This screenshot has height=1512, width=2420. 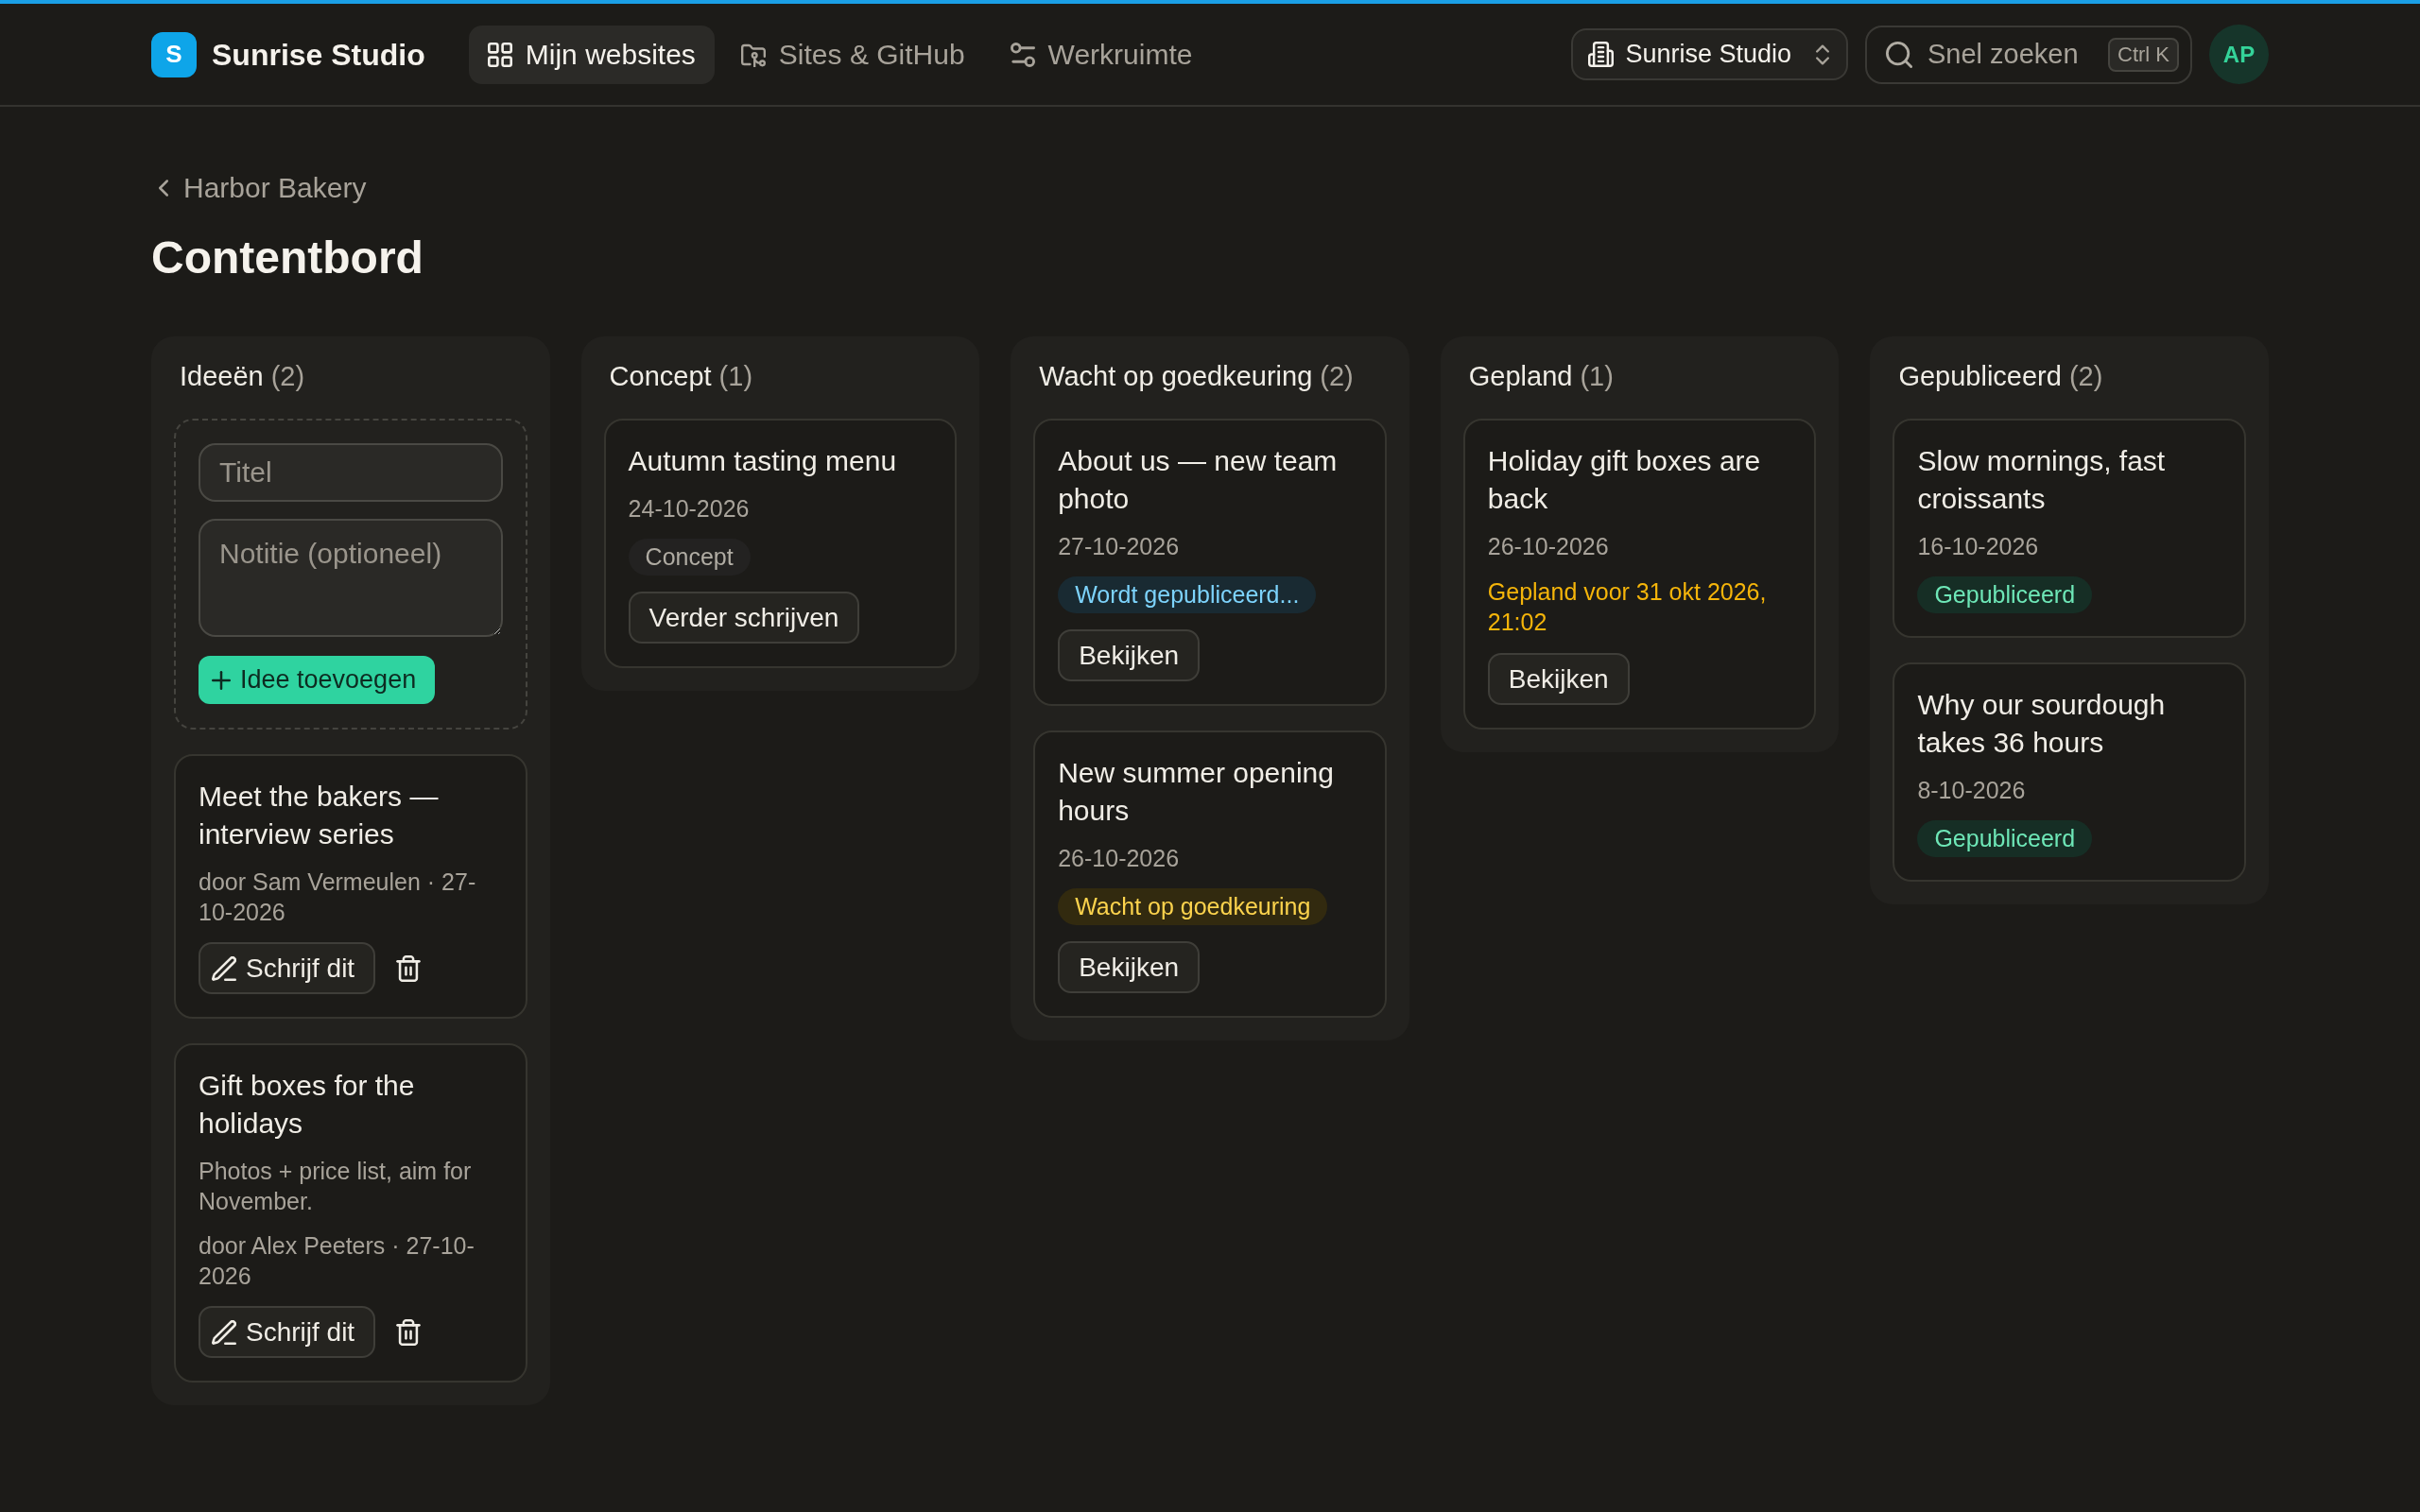 What do you see at coordinates (222, 376) in the screenshot?
I see `column-title: Ideeën` at bounding box center [222, 376].